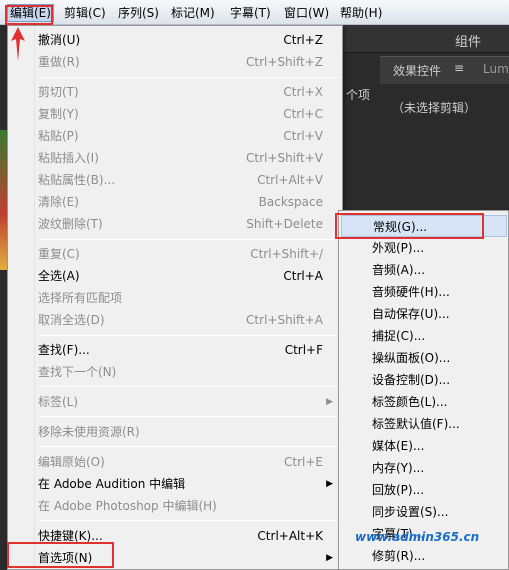 This screenshot has height=570, width=509. What do you see at coordinates (290, 202) in the screenshot?
I see `menu-item-shortcut: Backspace` at bounding box center [290, 202].